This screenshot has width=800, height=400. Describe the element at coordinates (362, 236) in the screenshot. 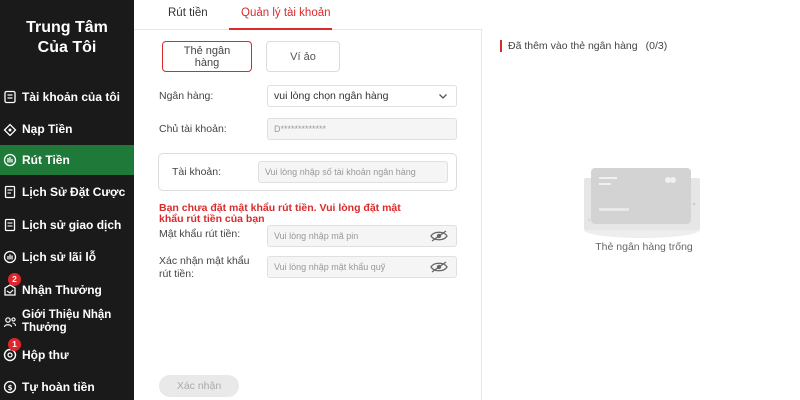

I see `withdraw-pin-input: Vui lòng nhập mã pin` at that location.